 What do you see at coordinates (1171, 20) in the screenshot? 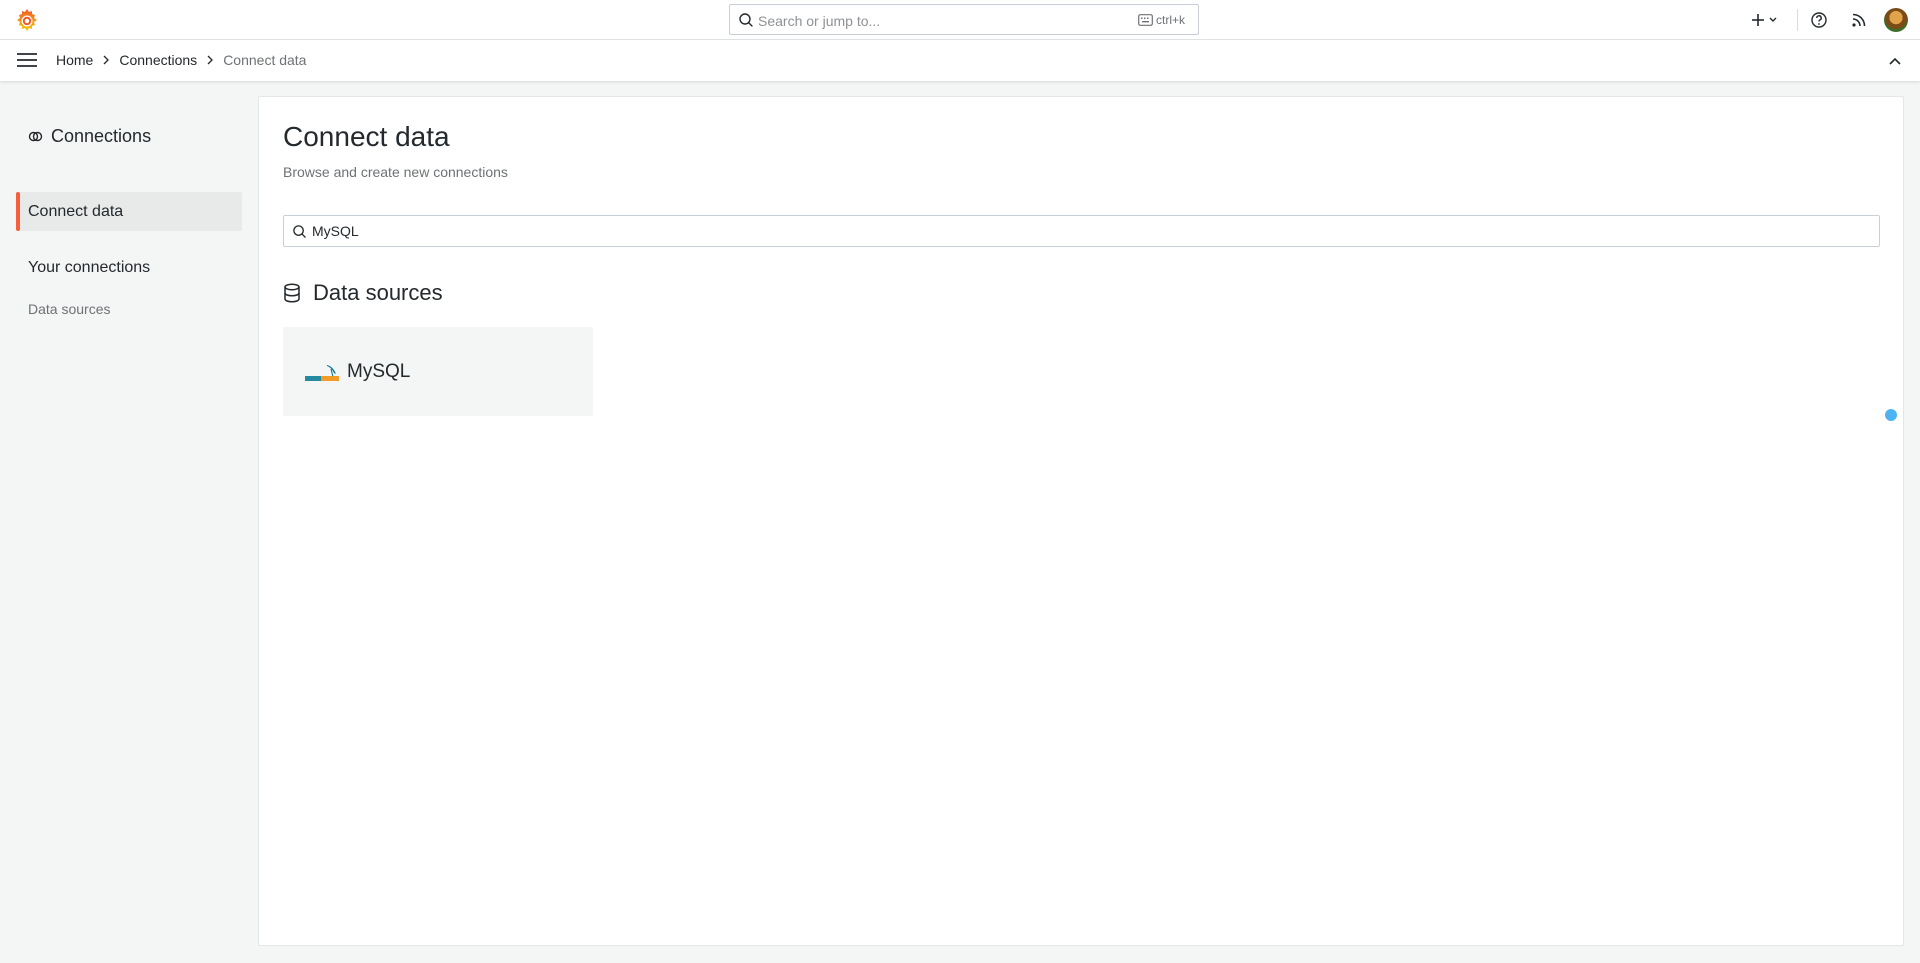
I see `search-shortcut: ctrl+k` at bounding box center [1171, 20].